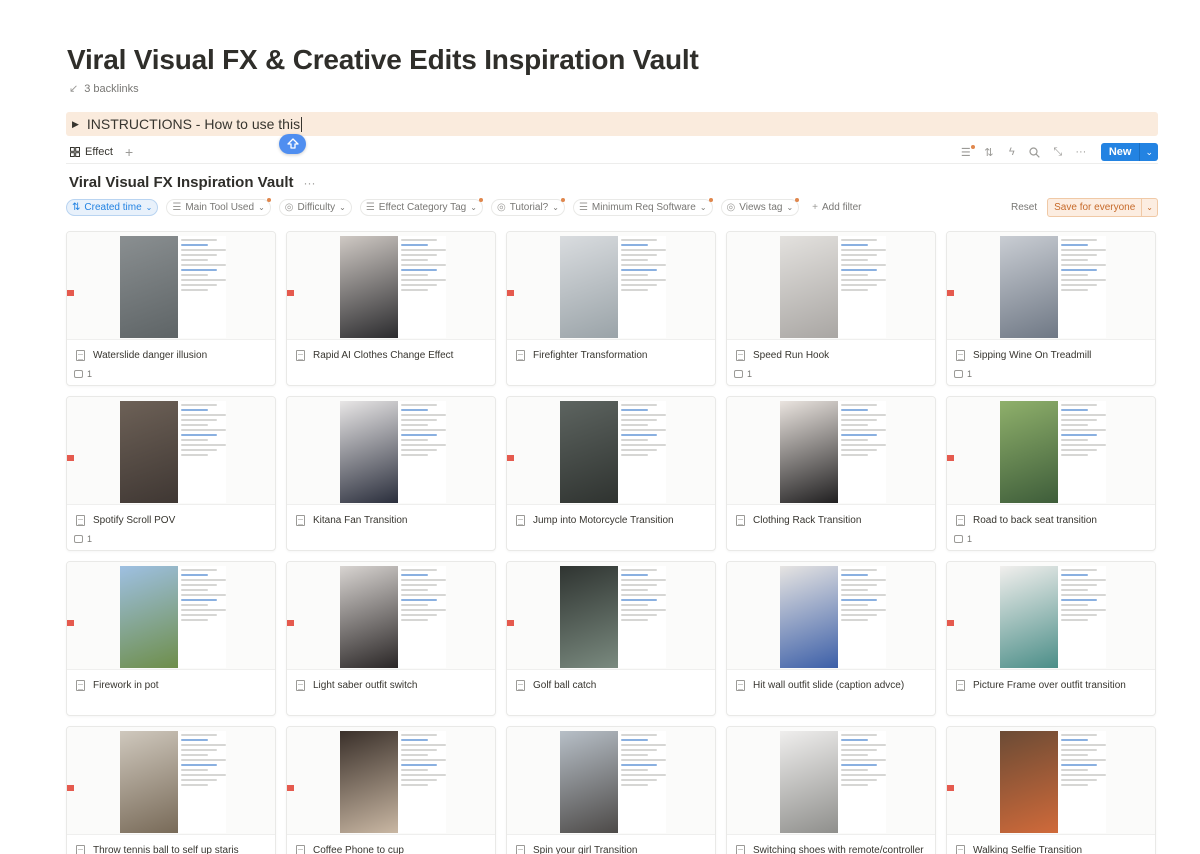 The image size is (1200, 854). What do you see at coordinates (391, 844) in the screenshot?
I see `card-title: Coffee Phone to cup` at bounding box center [391, 844].